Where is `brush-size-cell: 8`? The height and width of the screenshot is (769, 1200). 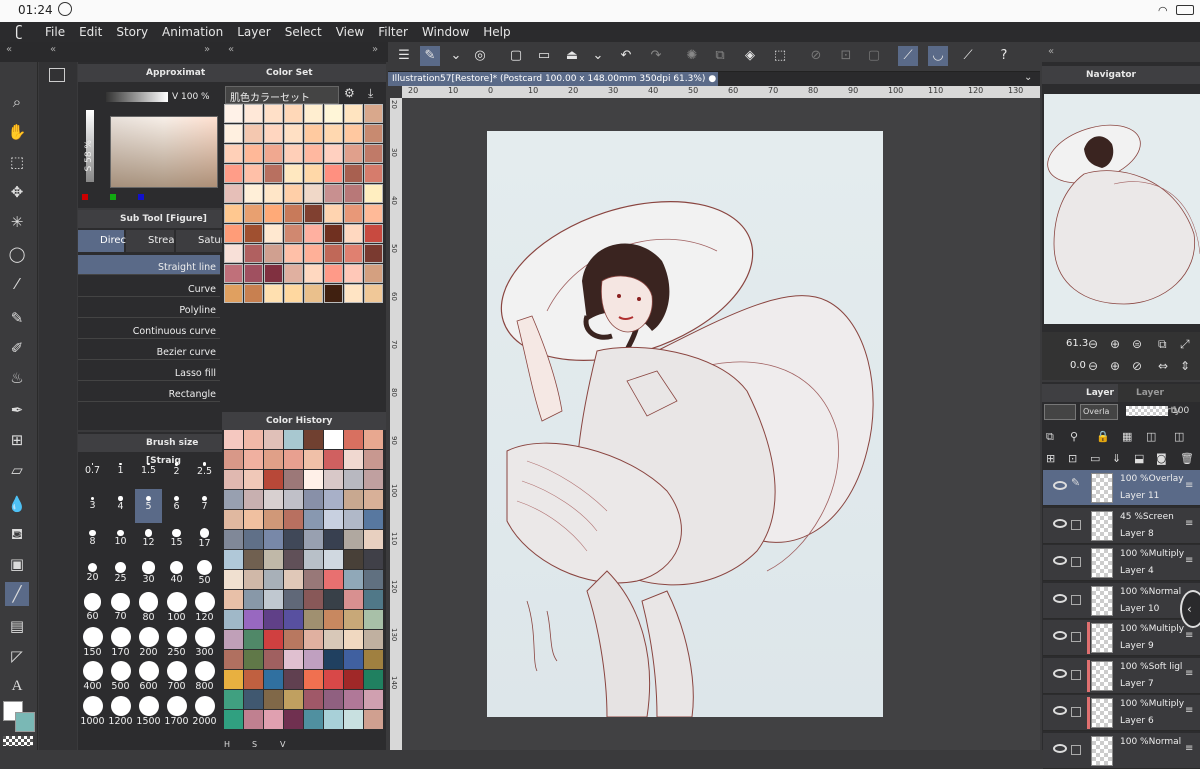 brush-size-cell: 8 is located at coordinates (92, 540).